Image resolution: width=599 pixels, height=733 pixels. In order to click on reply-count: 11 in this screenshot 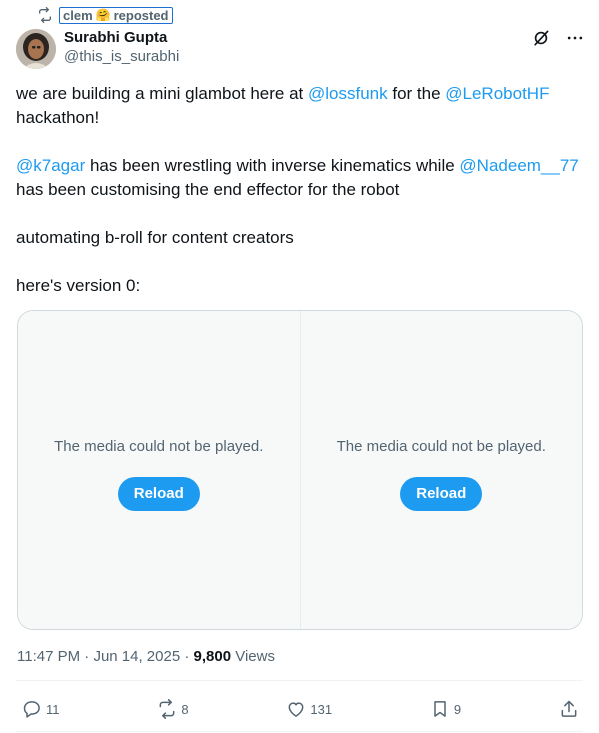, I will do `click(53, 709)`.